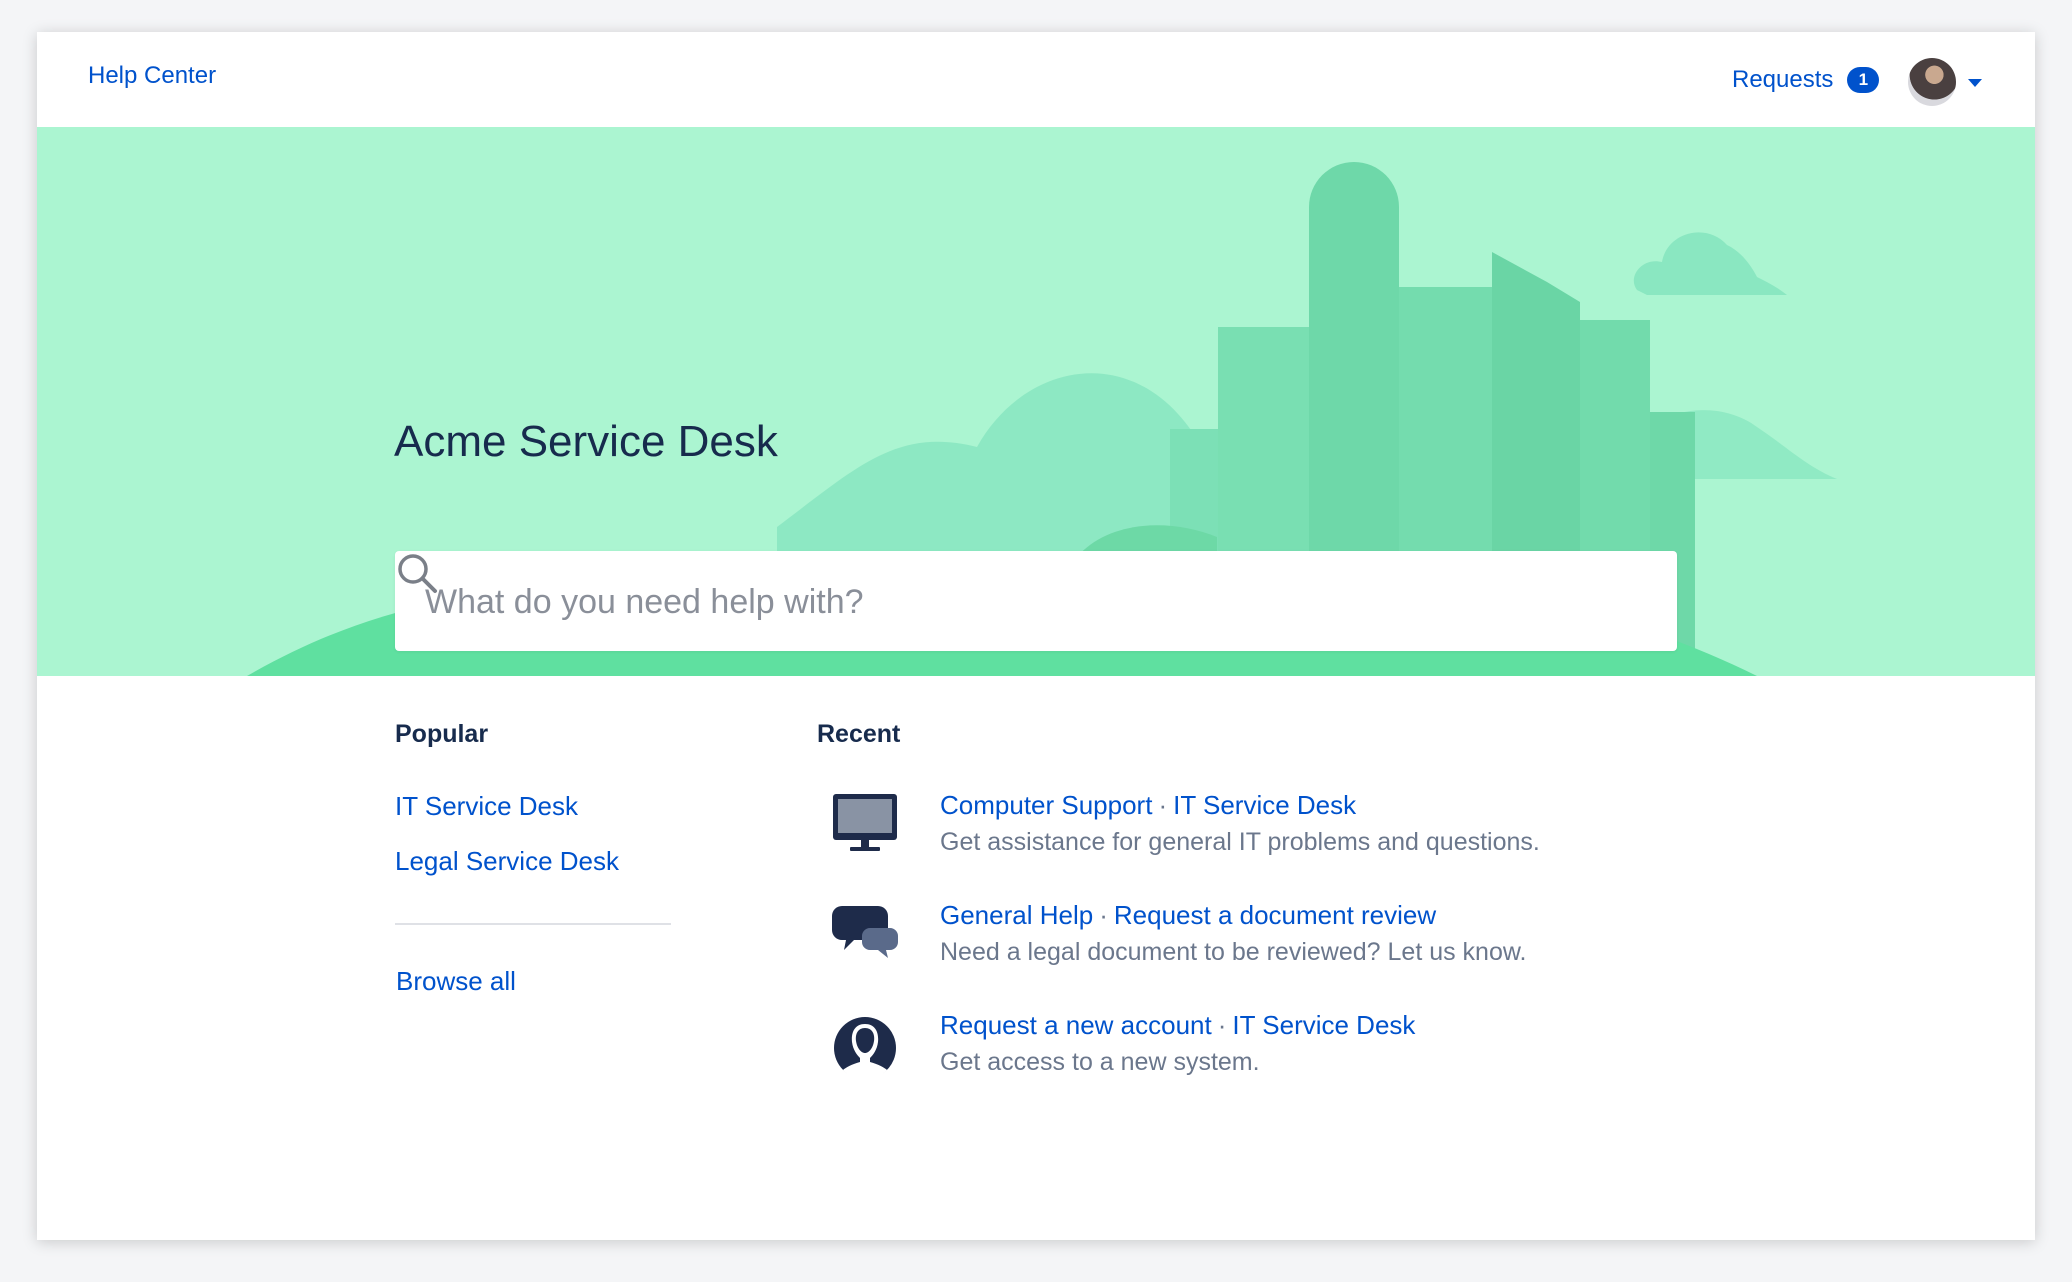  Describe the element at coordinates (1046, 805) in the screenshot. I see `recent-item-primary-link: Computer Support` at that location.